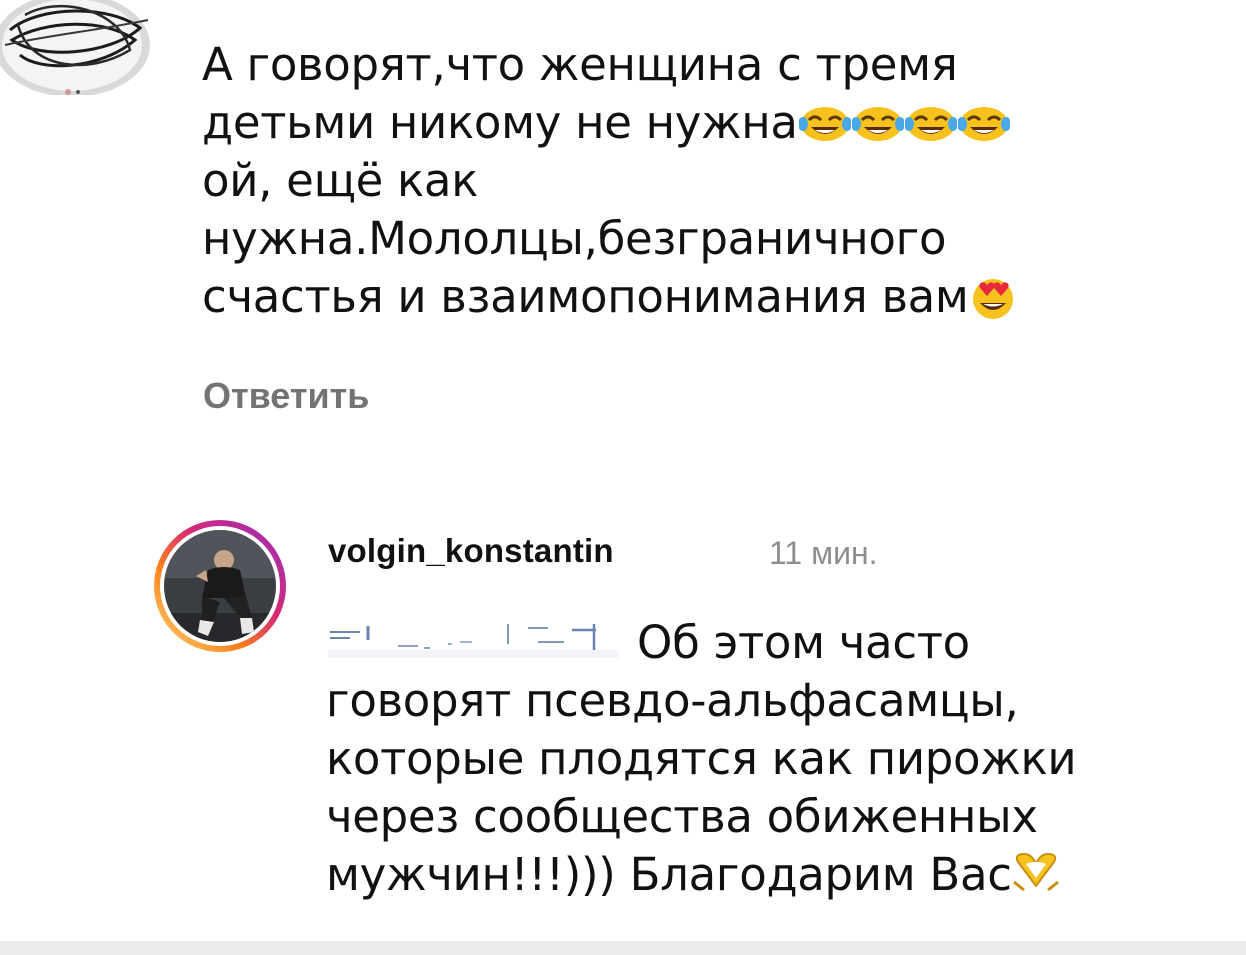  I want to click on reply-text-line1: Об этом часто, so click(803, 642).